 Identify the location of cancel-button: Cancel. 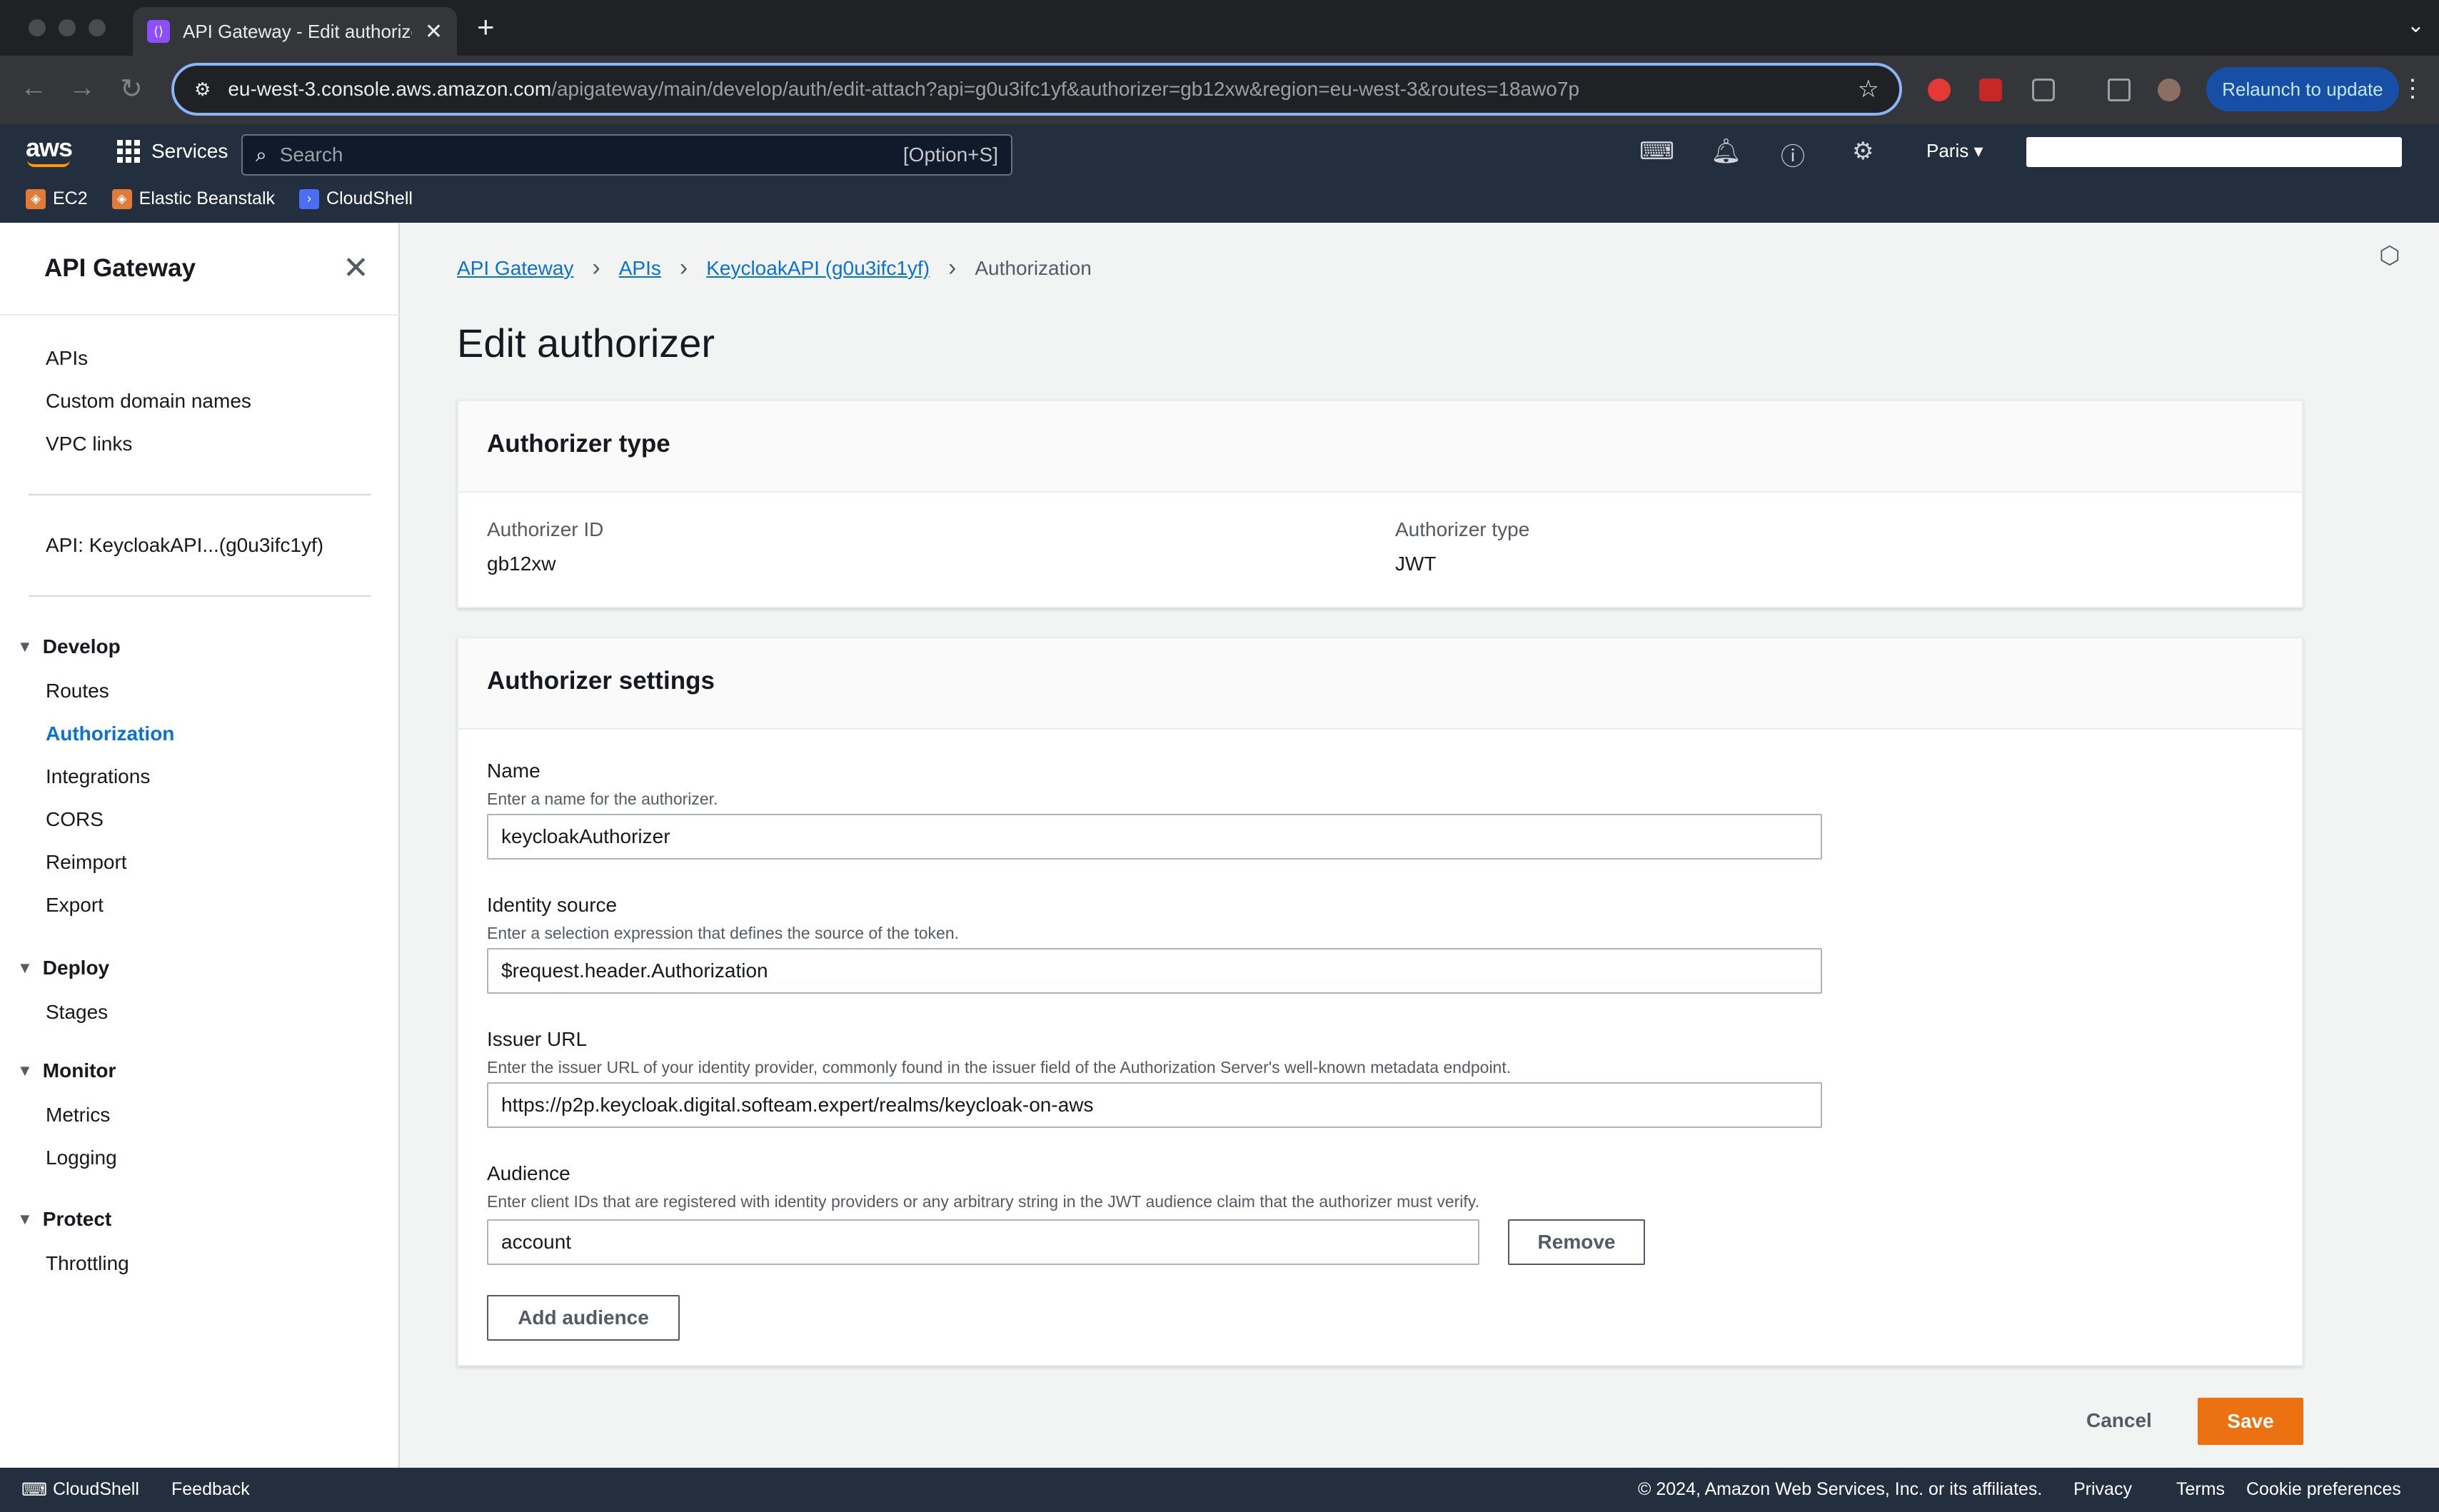
(2119, 1420).